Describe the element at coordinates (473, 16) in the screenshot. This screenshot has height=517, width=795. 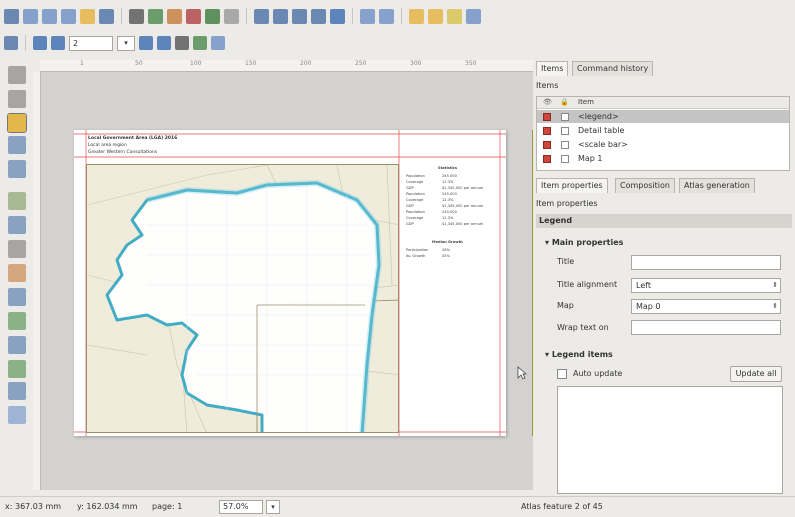
I see `align-items-icon` at that location.